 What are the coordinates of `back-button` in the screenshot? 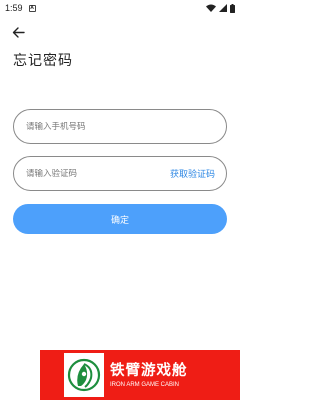 It's located at (18, 32).